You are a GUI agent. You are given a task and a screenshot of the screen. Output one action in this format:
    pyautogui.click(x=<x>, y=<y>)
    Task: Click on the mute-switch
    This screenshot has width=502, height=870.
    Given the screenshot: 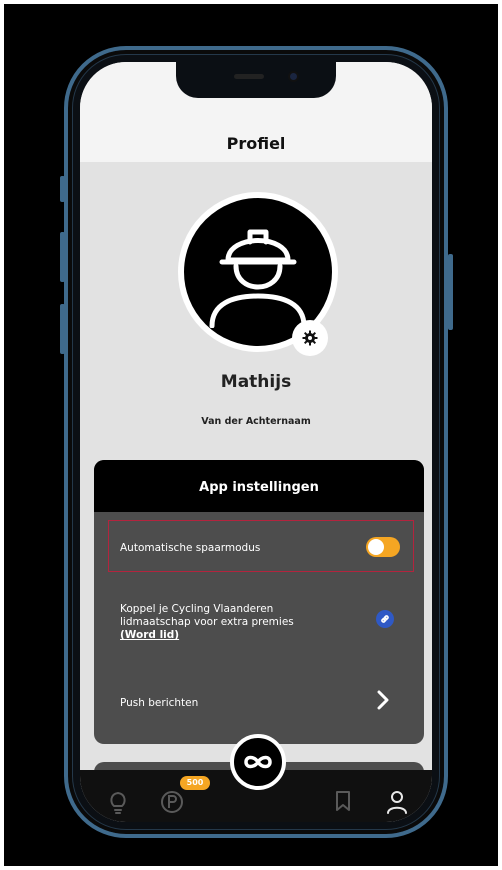 What is the action you would take?
    pyautogui.click(x=62, y=189)
    